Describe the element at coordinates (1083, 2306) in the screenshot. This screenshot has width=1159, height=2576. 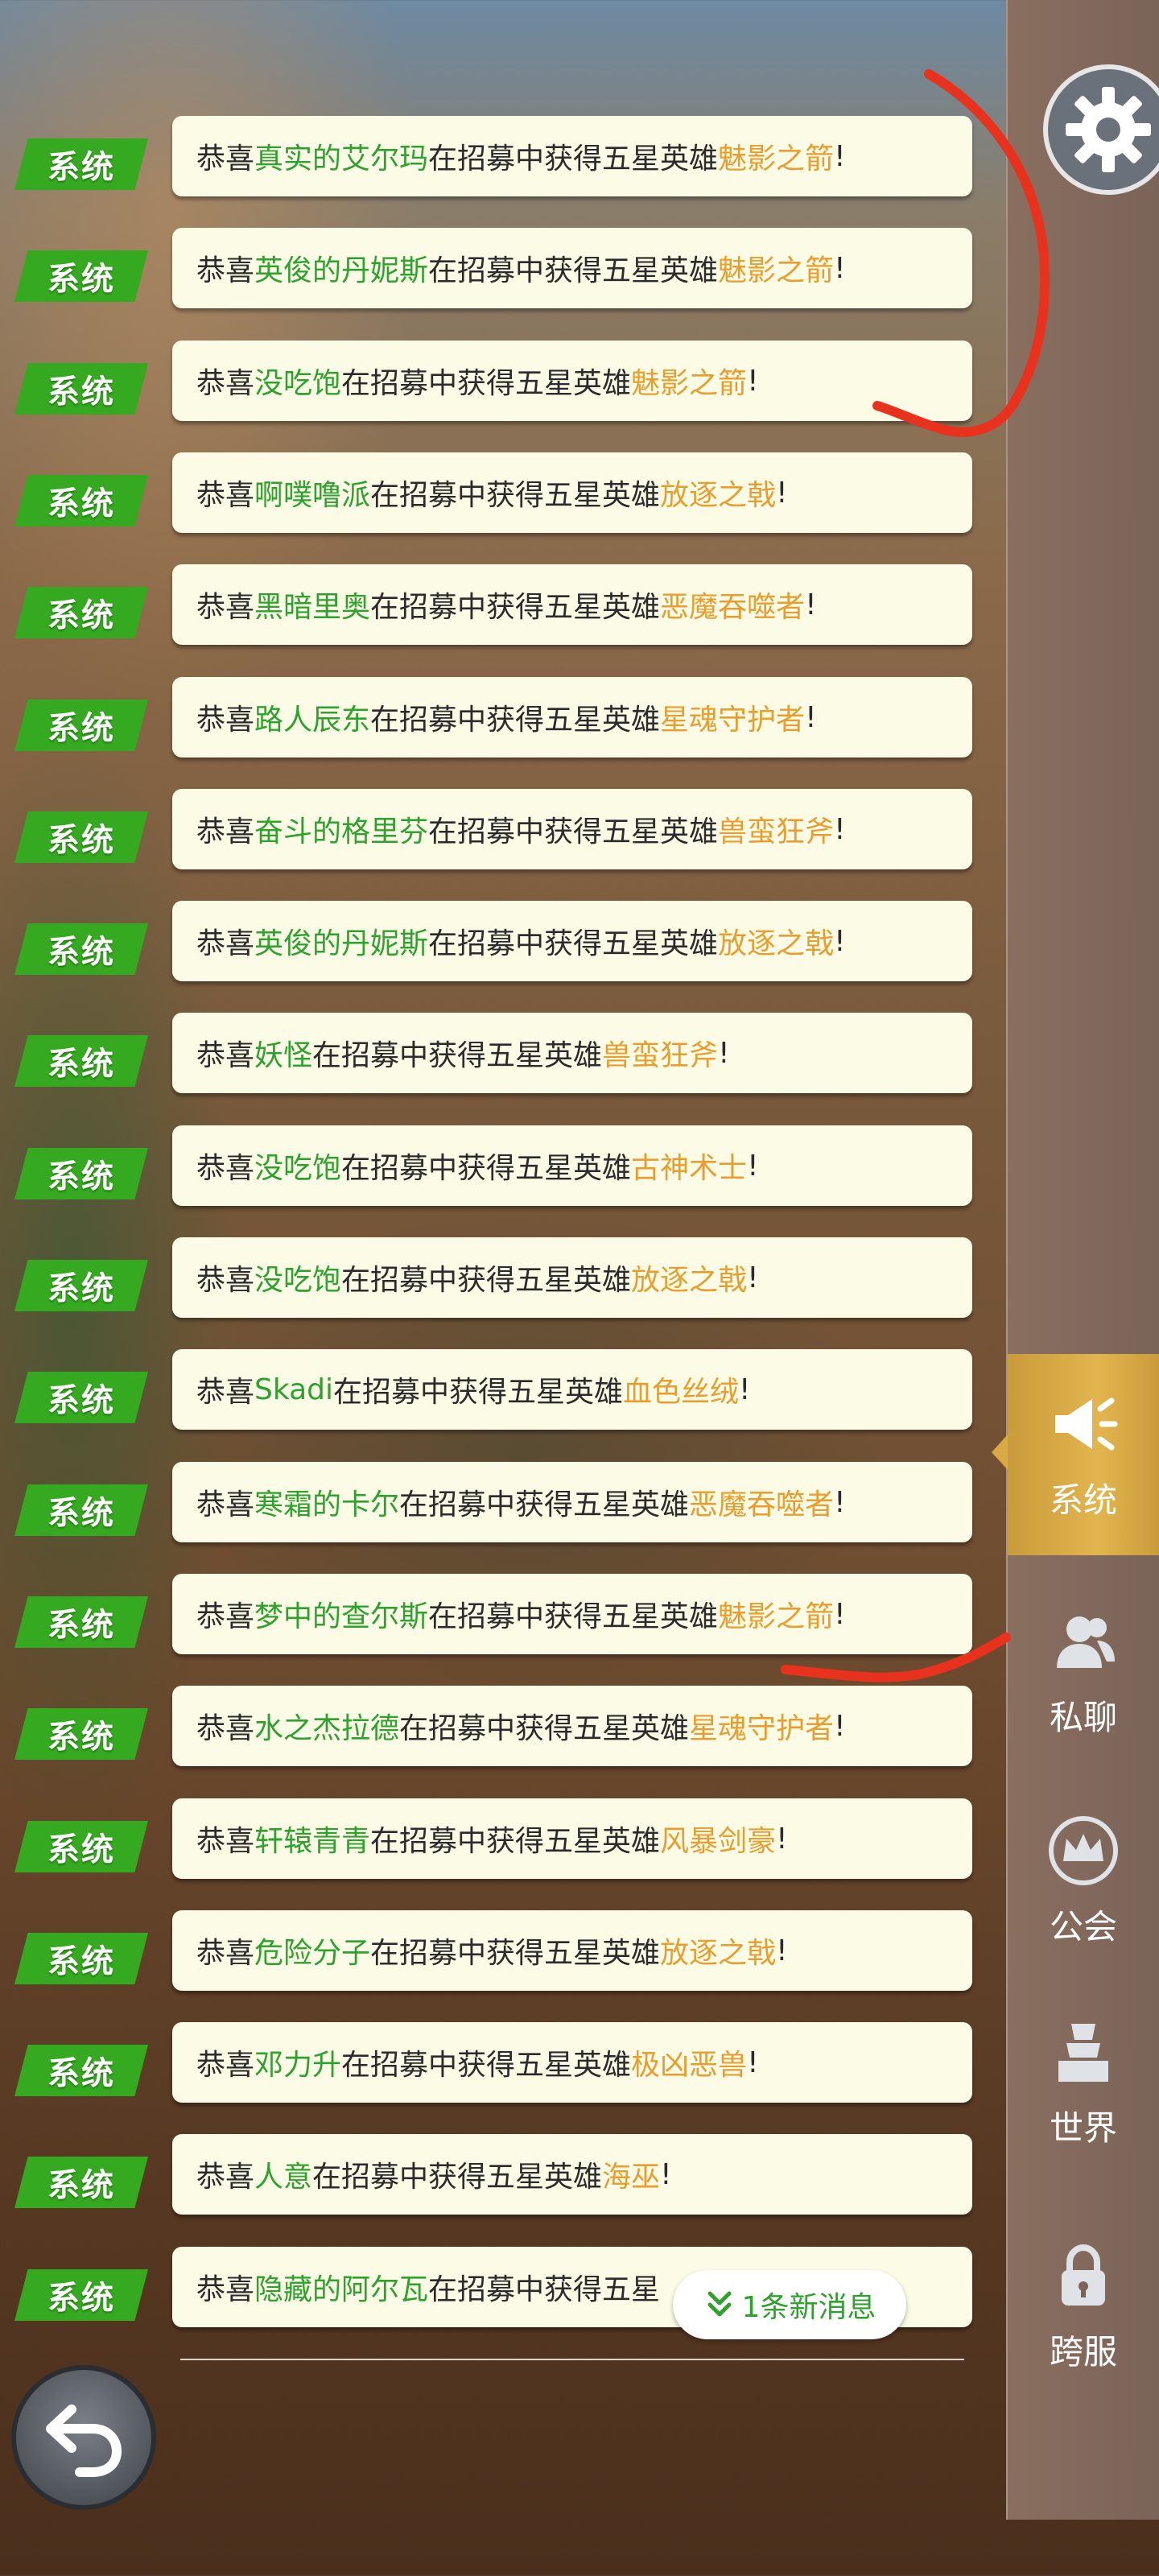
I see `tab-cross-server: 跨服` at that location.